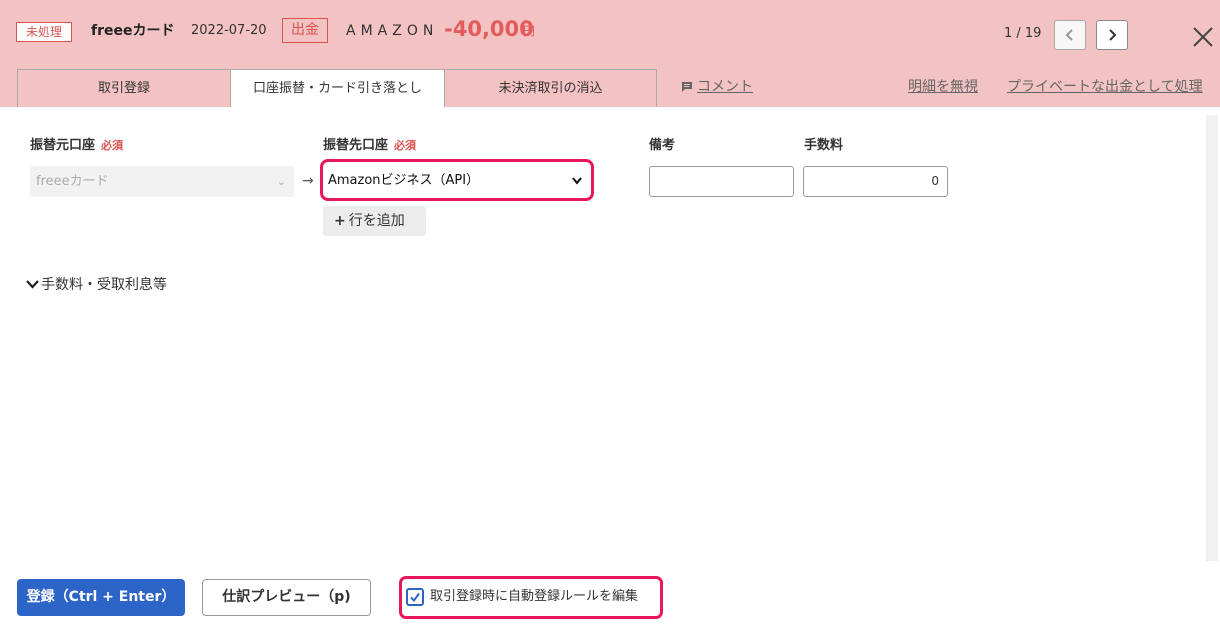 The width and height of the screenshot is (1220, 631). Describe the element at coordinates (392, 31) in the screenshot. I see `merchant-name: AMAZON` at that location.